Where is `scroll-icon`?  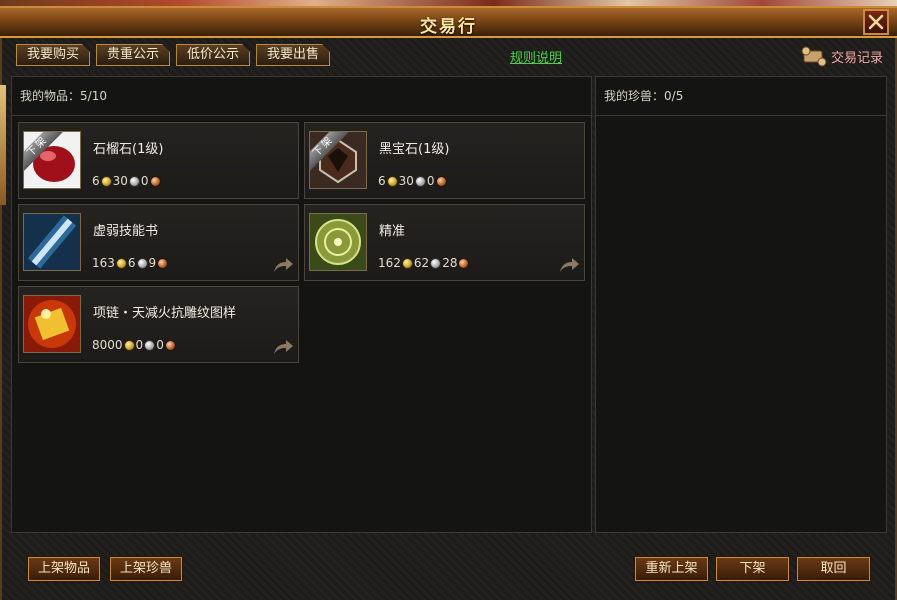
scroll-icon is located at coordinates (814, 56).